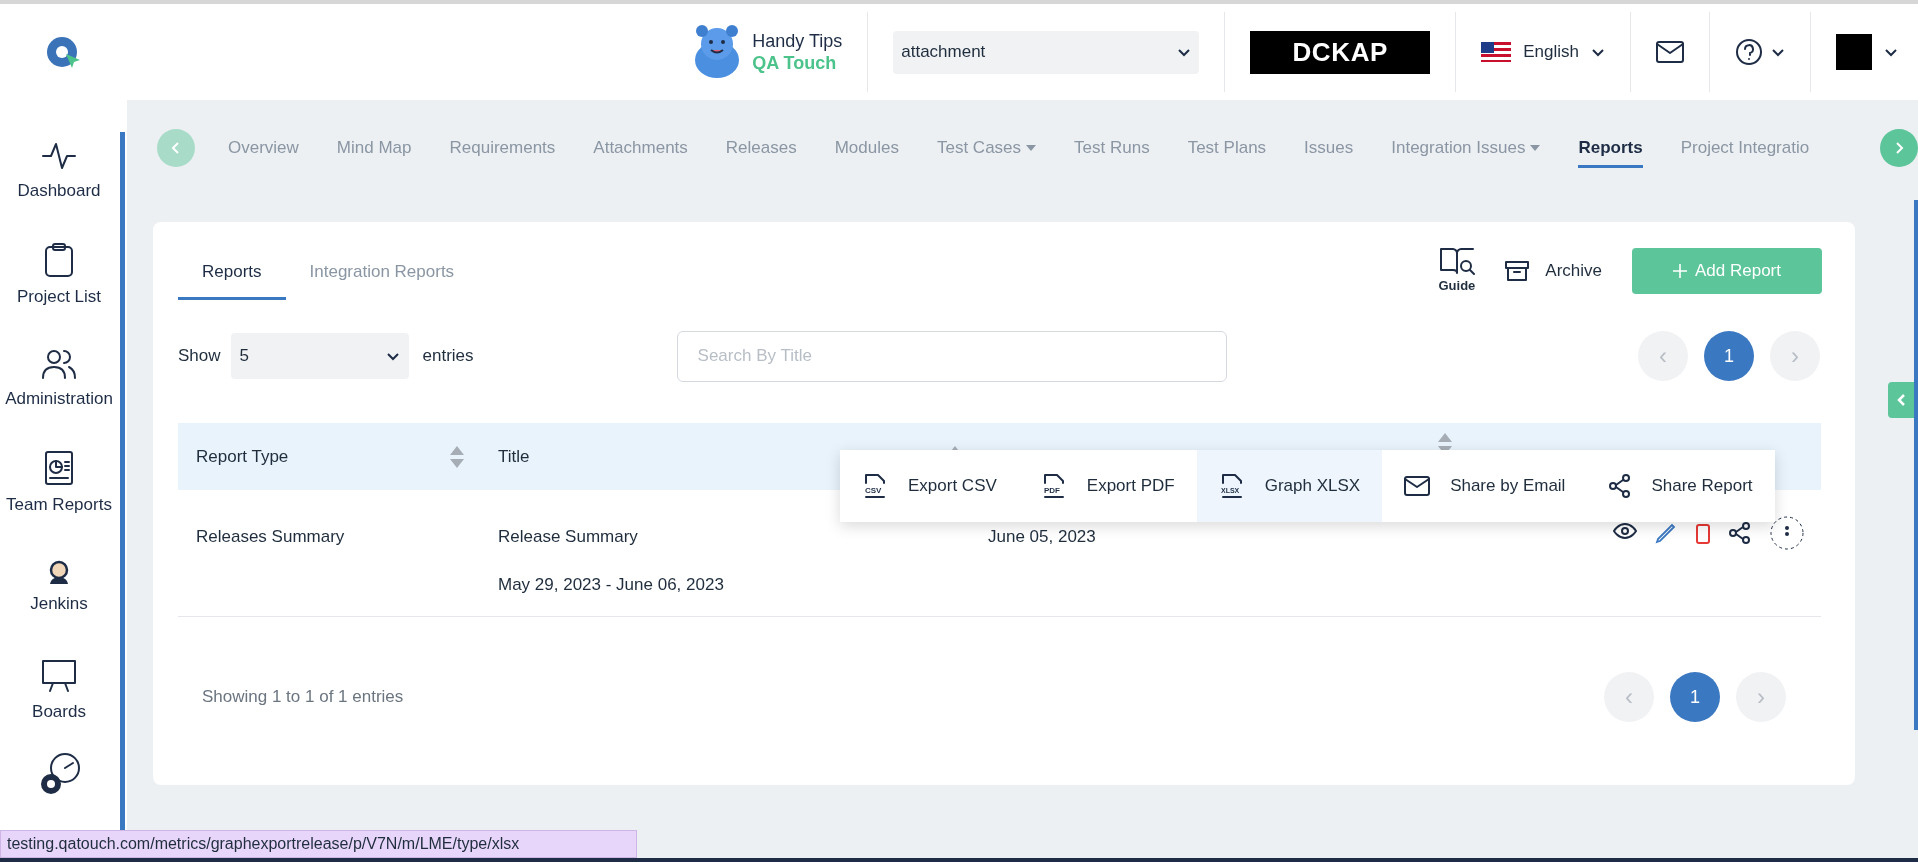 This screenshot has height=862, width=1918. What do you see at coordinates (1553, 271) in the screenshot?
I see `archive-button: Archive` at bounding box center [1553, 271].